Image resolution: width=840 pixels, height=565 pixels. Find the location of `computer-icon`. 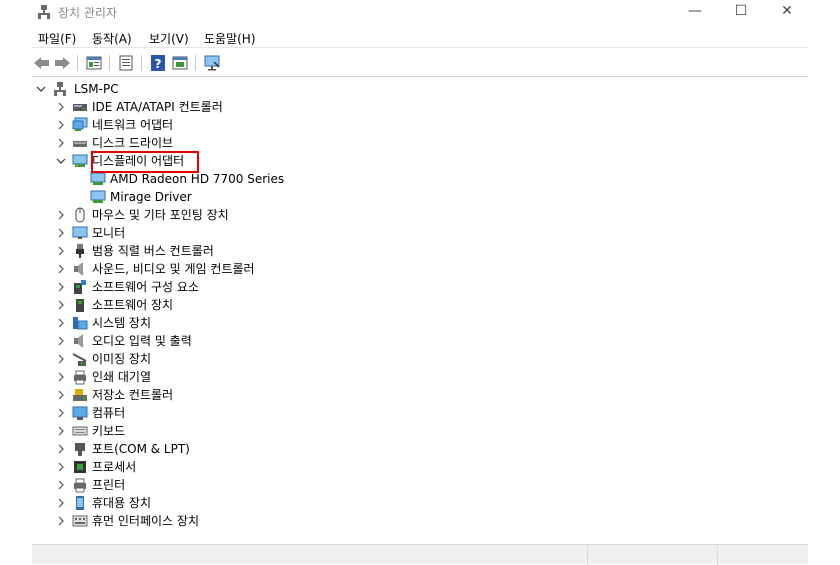

computer-icon is located at coordinates (80, 413).